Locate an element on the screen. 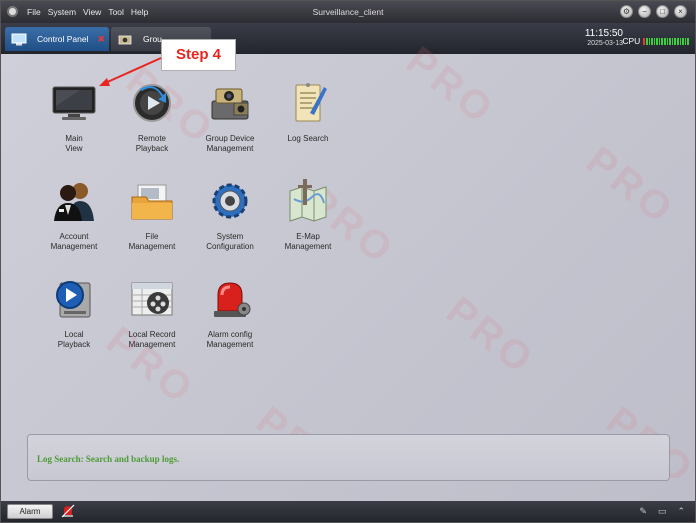 The height and width of the screenshot is (523, 696). window-controls: ⚙ − □ × is located at coordinates (653, 11).